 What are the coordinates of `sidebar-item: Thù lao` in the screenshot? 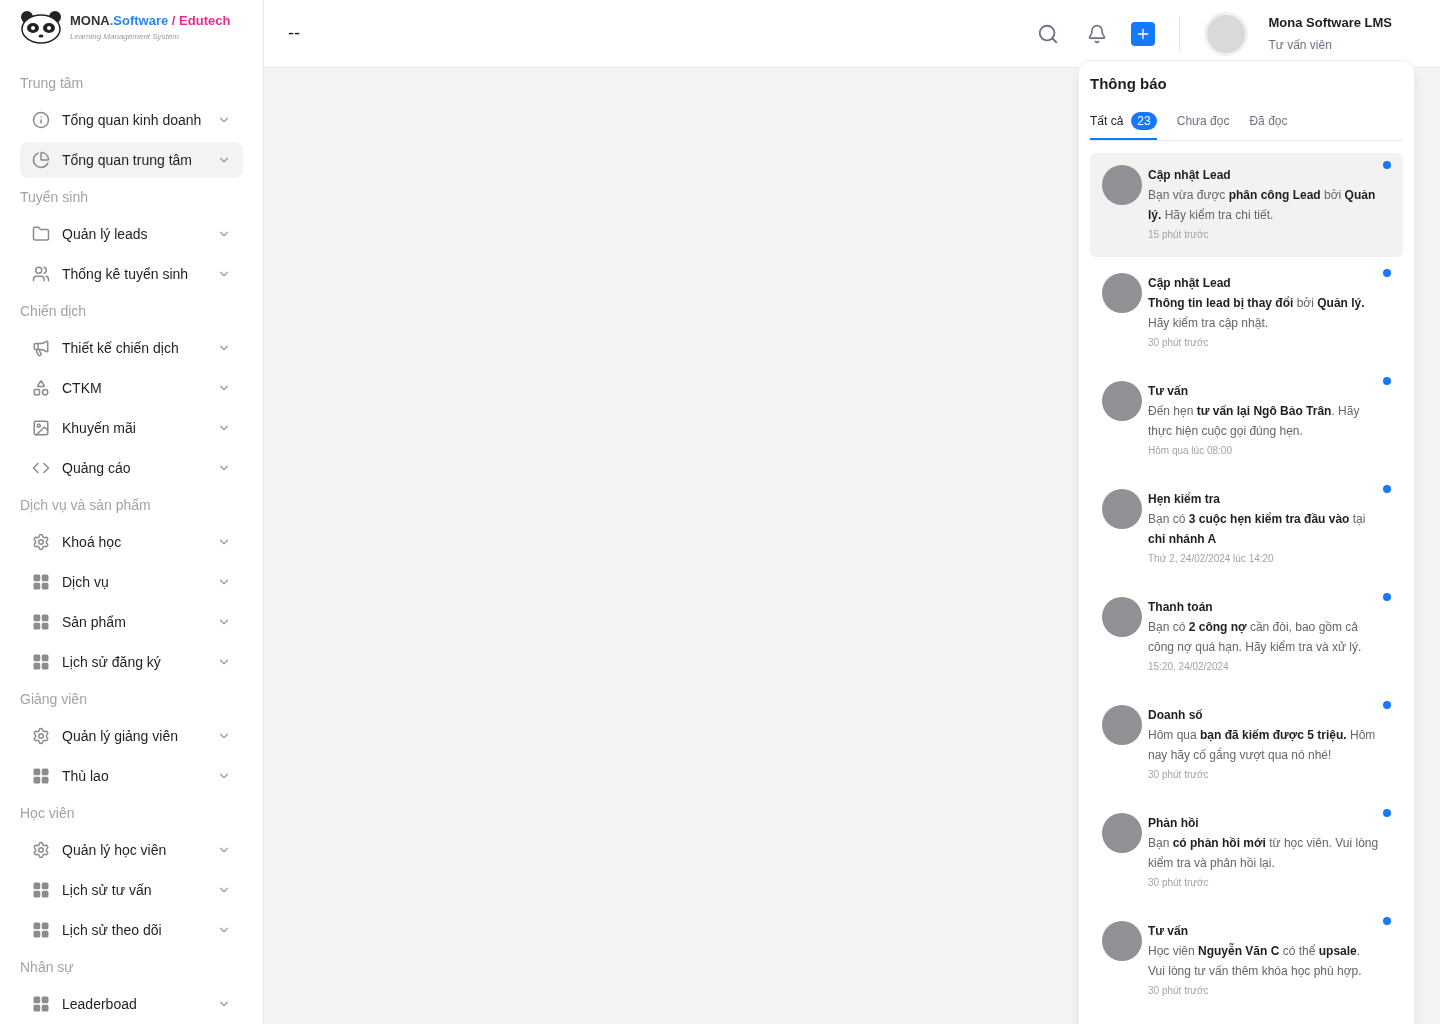 It's located at (131, 776).